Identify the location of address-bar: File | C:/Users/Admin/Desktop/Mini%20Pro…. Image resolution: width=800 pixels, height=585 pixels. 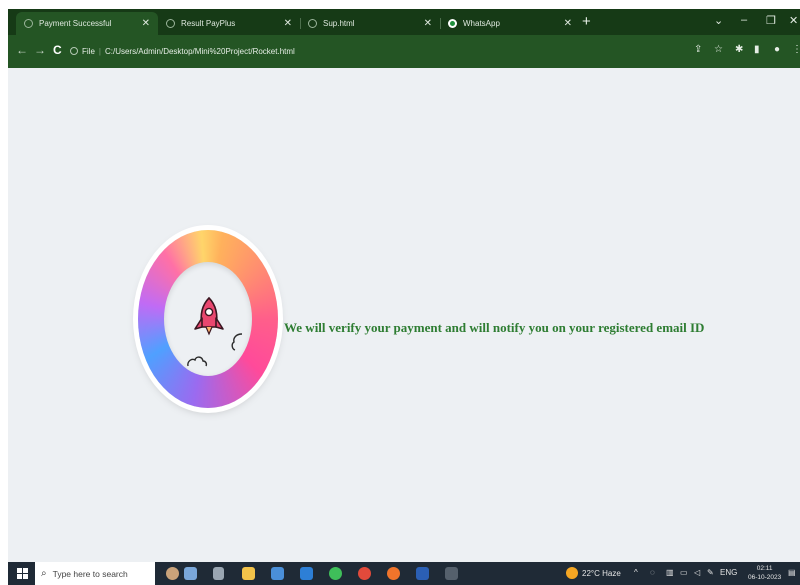
(375, 51).